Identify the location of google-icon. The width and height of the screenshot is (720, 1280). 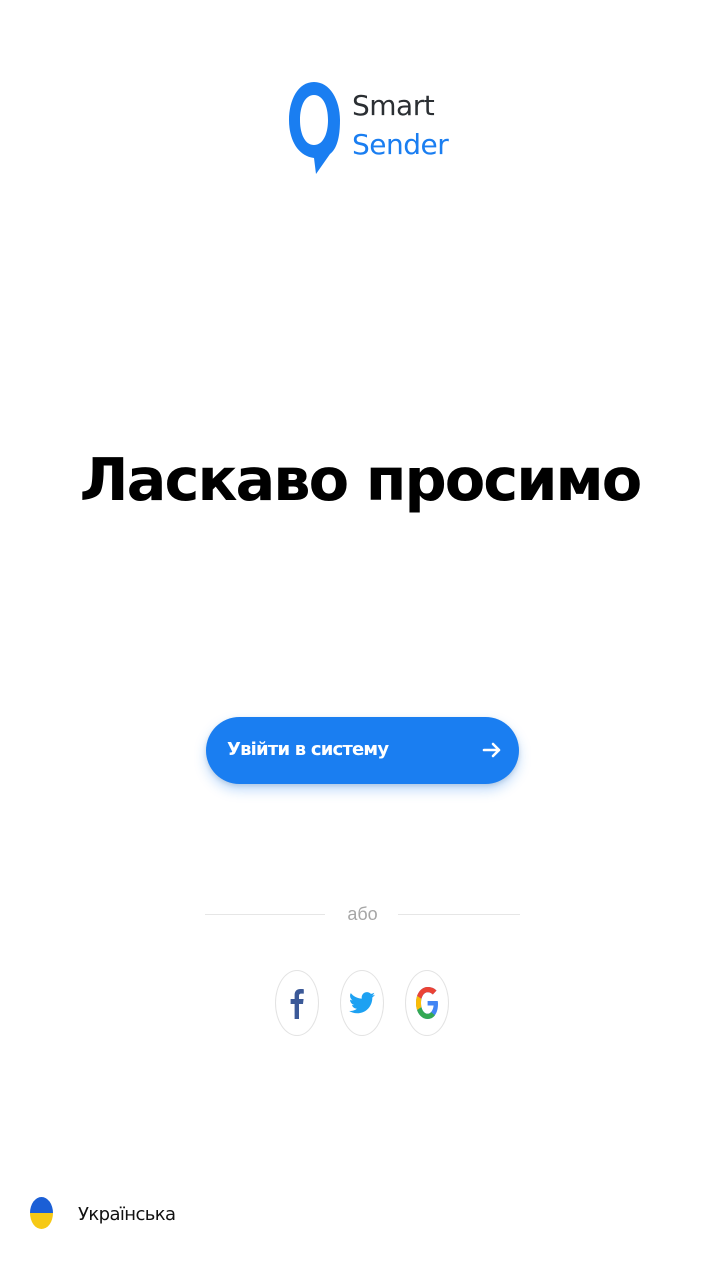
(427, 1003).